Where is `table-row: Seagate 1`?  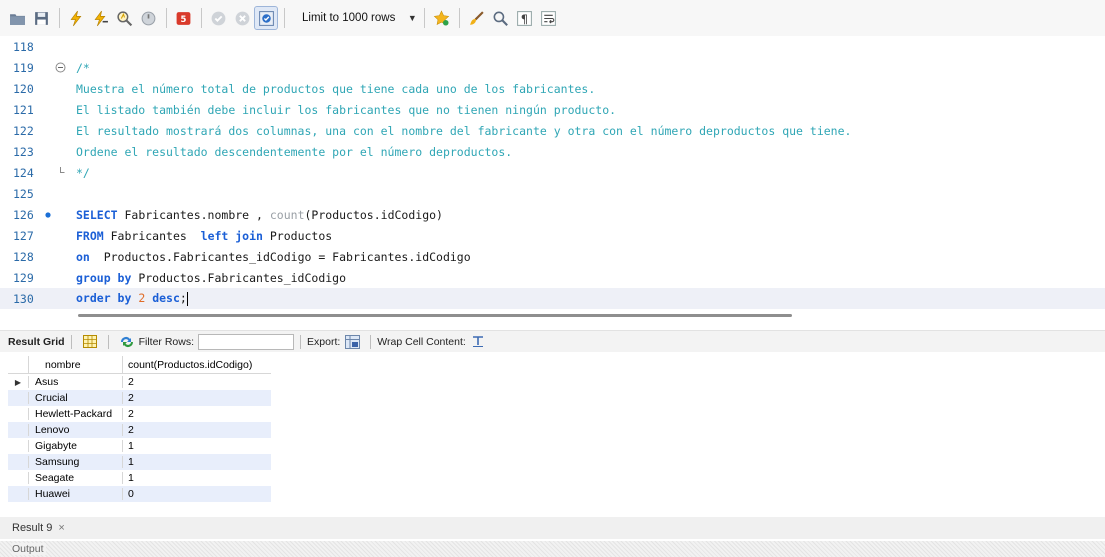 table-row: Seagate 1 is located at coordinates (139, 478).